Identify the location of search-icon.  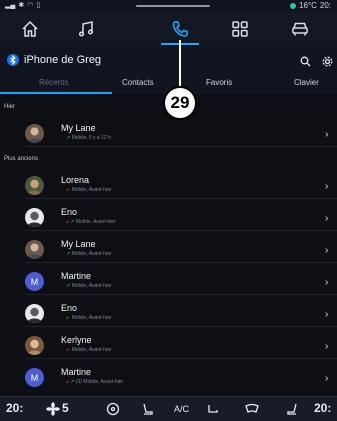
(305, 63).